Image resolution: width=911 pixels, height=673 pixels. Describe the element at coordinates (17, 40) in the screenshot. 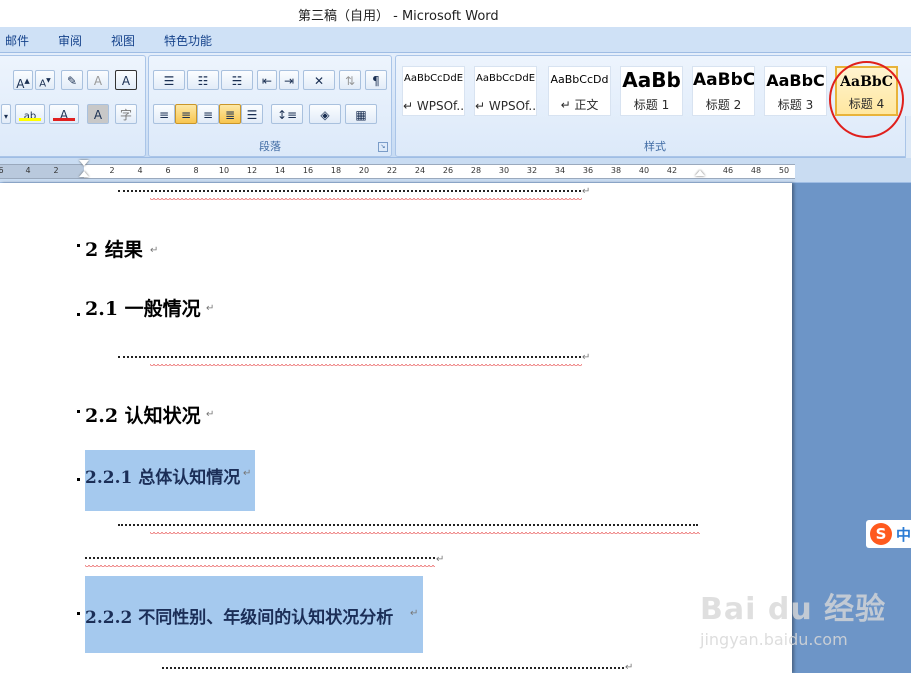

I see `tab-mailings: 邮件` at that location.